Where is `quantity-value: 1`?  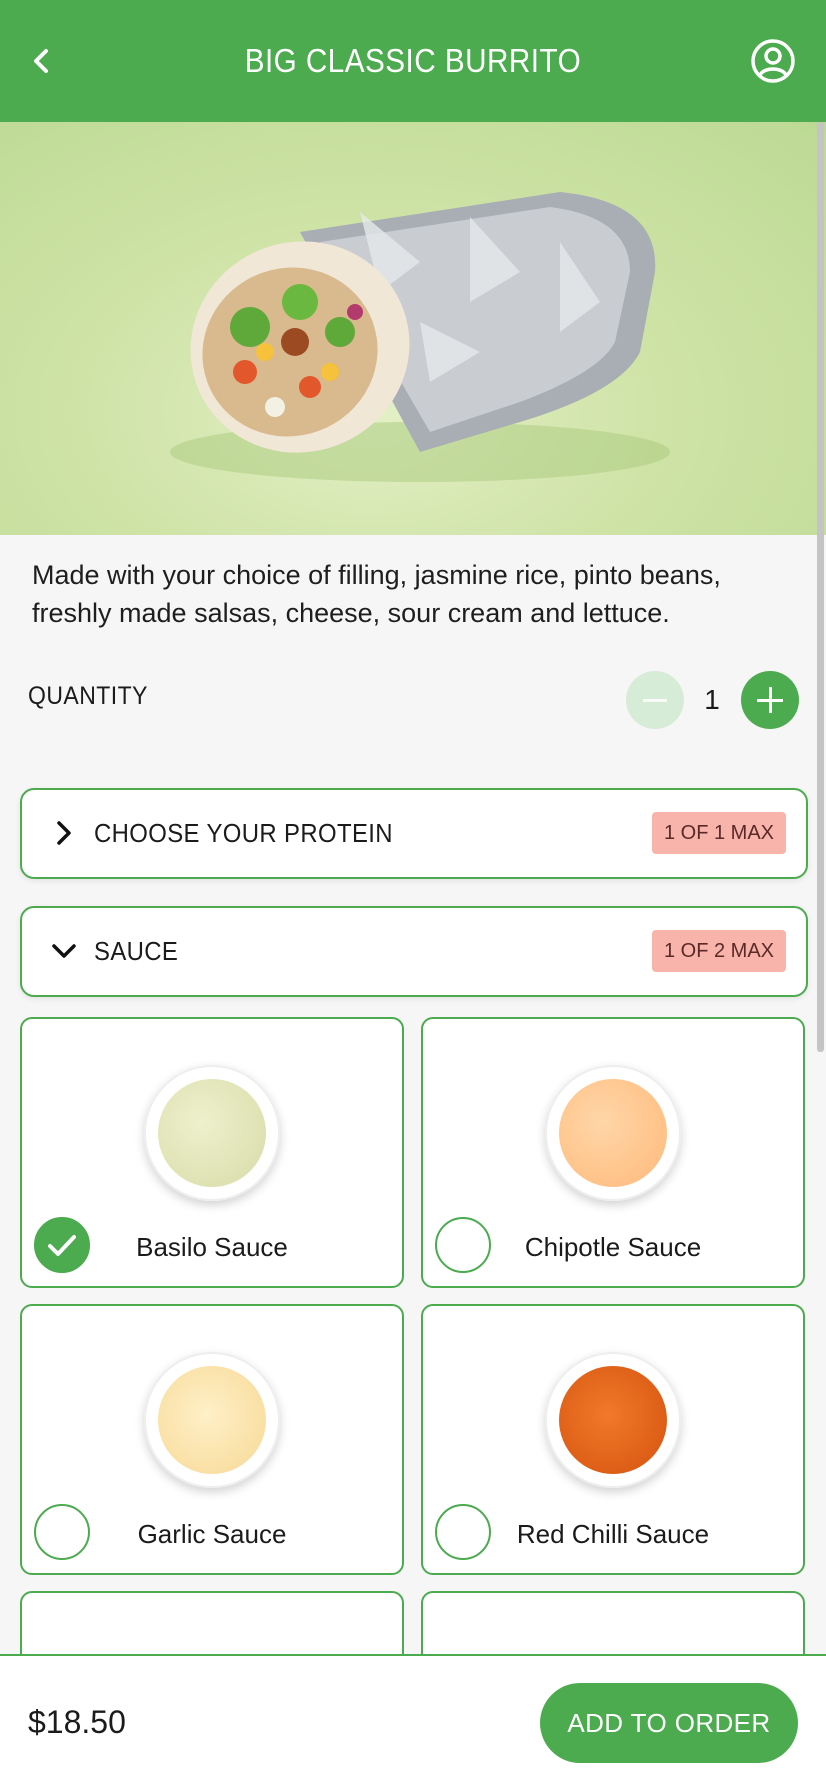
quantity-value: 1 is located at coordinates (712, 699).